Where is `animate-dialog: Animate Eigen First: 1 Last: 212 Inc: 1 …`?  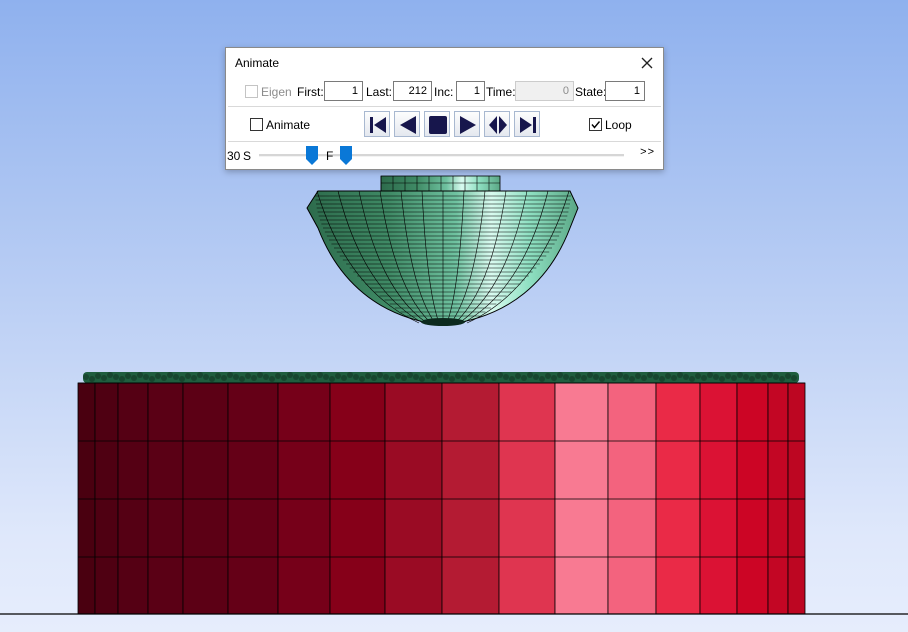
animate-dialog: Animate Eigen First: 1 Last: 212 Inc: 1 … is located at coordinates (444, 108).